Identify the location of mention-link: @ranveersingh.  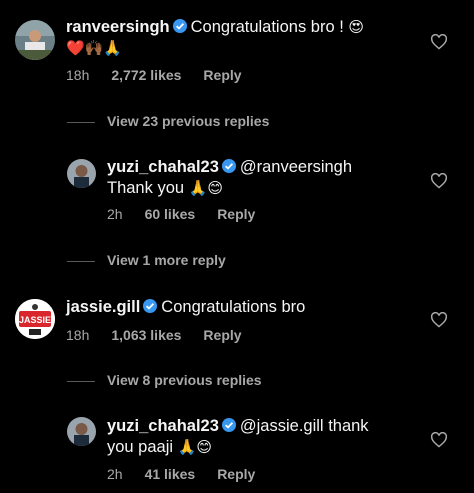
(296, 167).